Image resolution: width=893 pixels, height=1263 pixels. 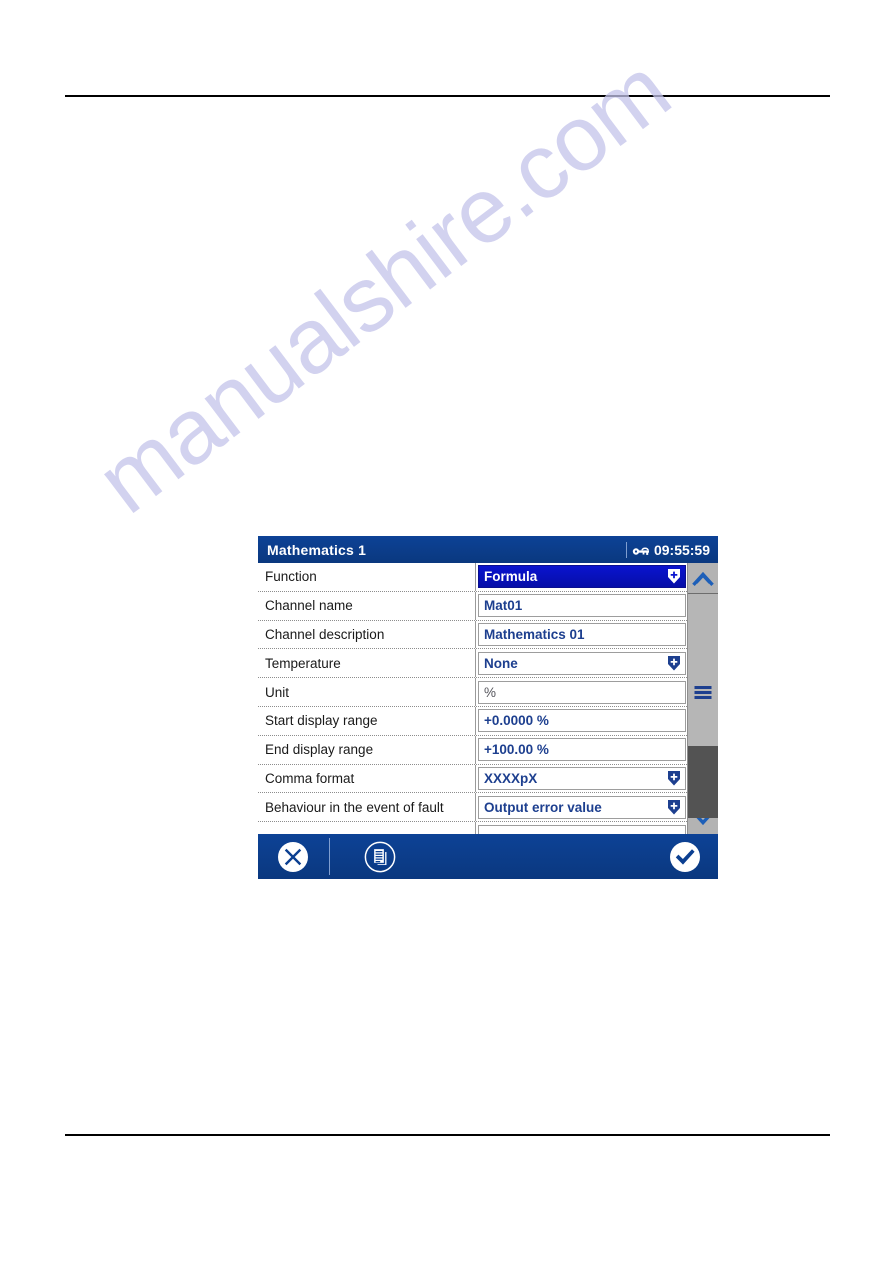 I want to click on vertical-scrollbar, so click(x=702, y=698).